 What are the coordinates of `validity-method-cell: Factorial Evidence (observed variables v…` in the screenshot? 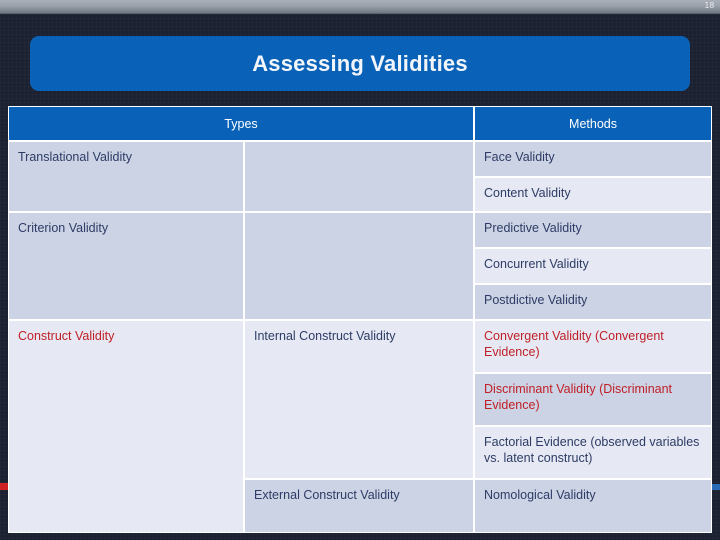 It's located at (593, 452).